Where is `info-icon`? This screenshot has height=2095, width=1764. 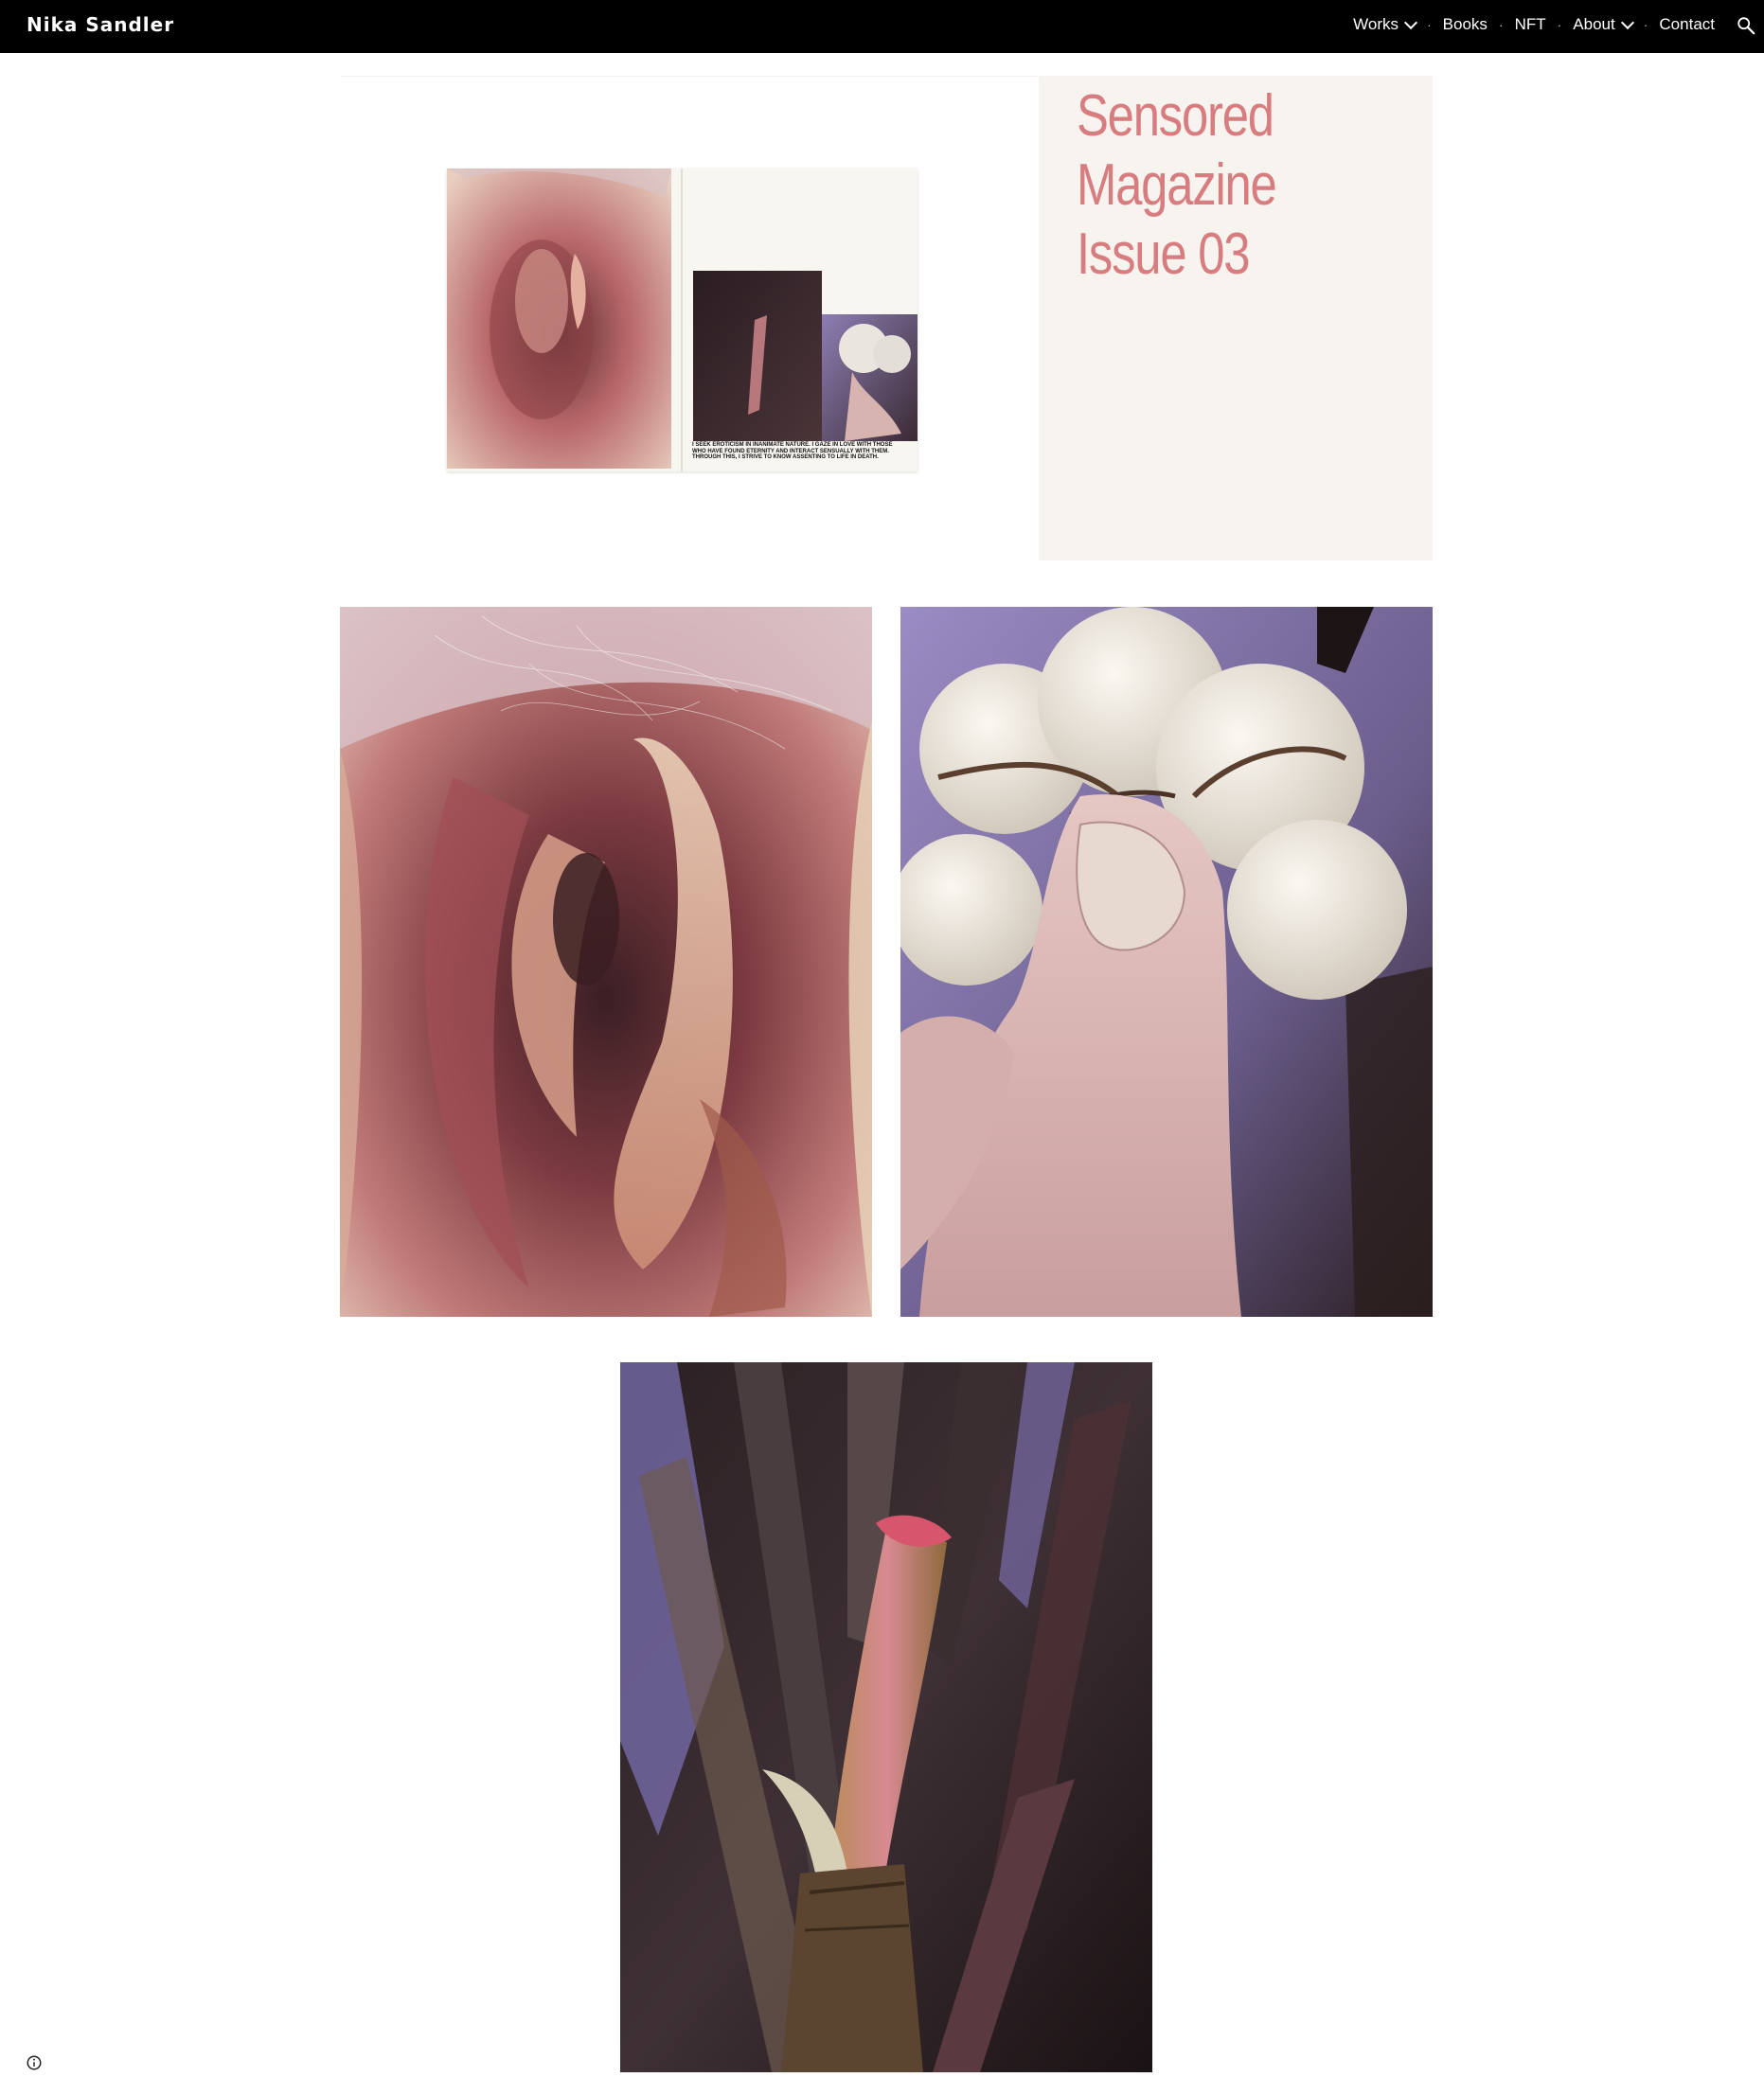
info-icon is located at coordinates (34, 2062).